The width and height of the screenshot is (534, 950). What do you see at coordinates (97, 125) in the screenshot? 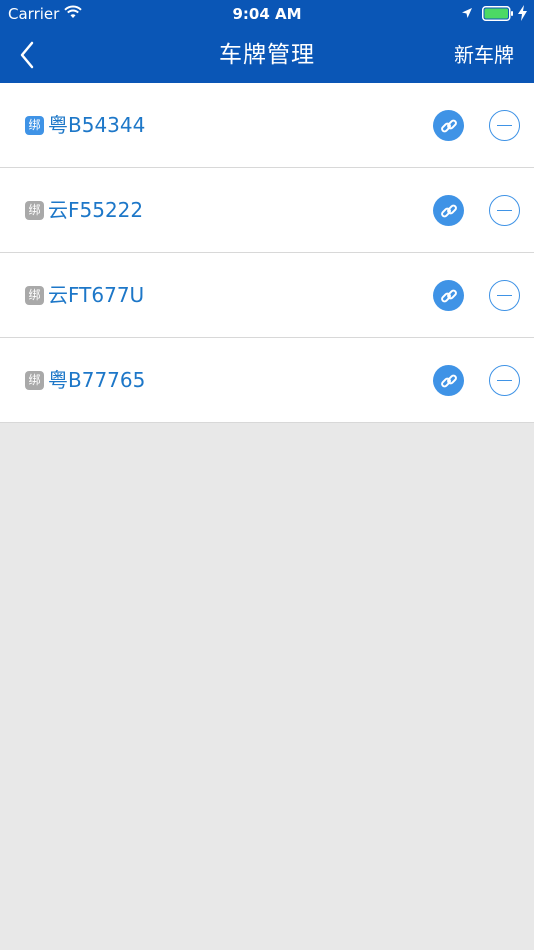
I see `plate-number: 粤B54344` at bounding box center [97, 125].